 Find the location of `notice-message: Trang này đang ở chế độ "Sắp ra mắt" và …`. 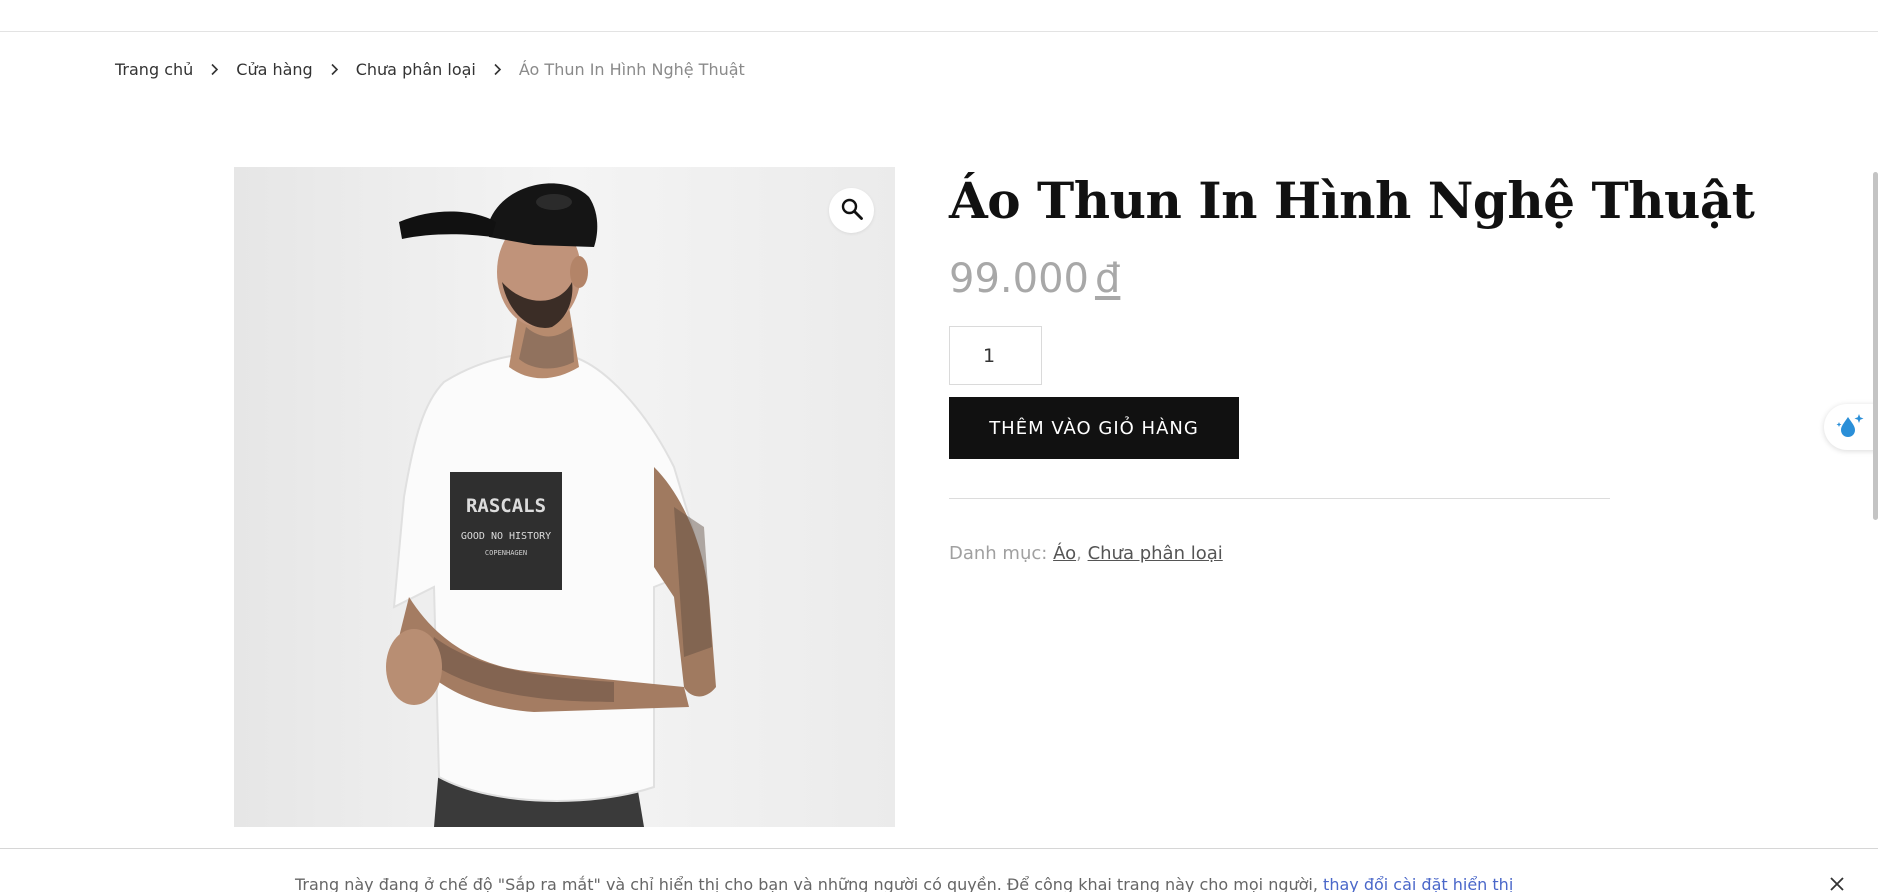

notice-message: Trang này đang ở chế độ "Sắp ra mắt" và … is located at coordinates (806, 883).